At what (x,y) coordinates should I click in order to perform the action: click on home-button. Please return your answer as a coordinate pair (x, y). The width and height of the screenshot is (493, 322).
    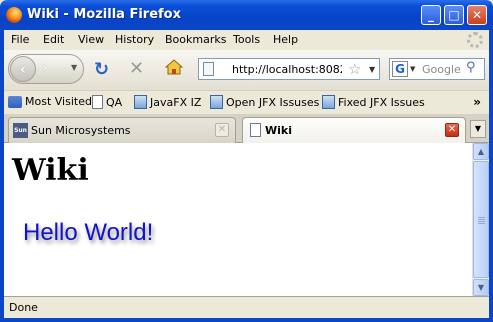
    Looking at the image, I should click on (174, 67).